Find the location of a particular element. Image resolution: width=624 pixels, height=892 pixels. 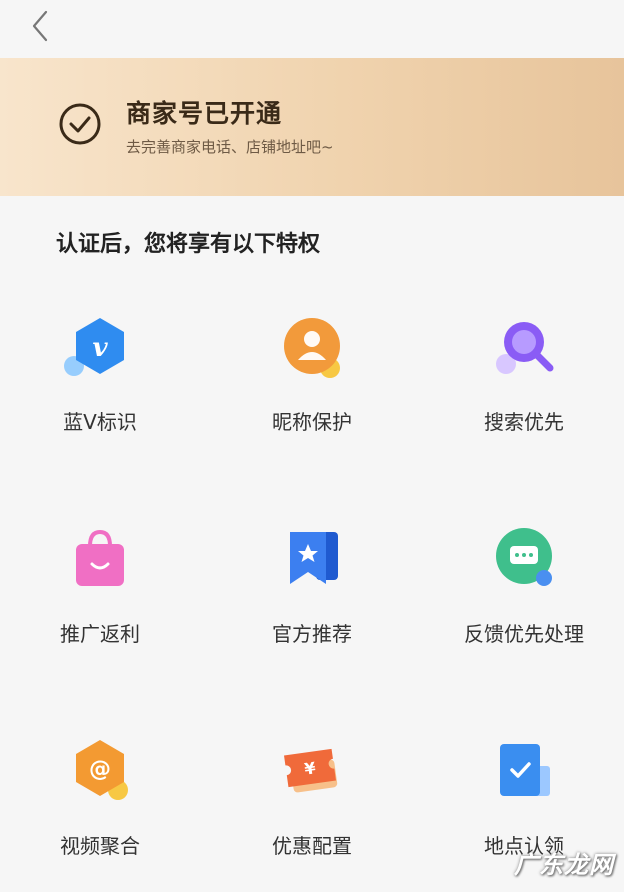

svg-text: v is located at coordinates (100, 348).